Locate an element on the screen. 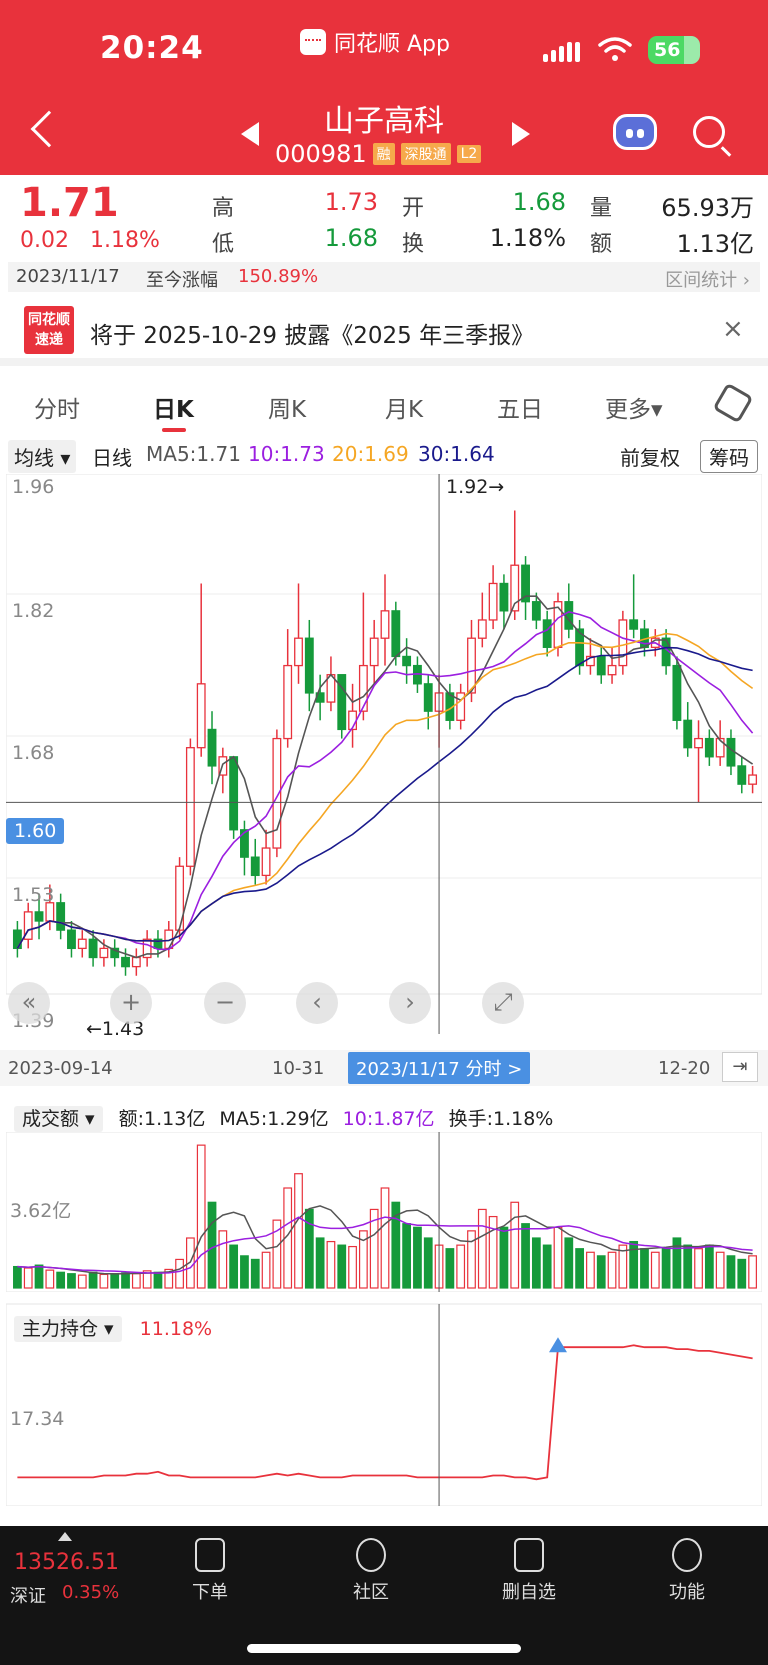 This screenshot has height=1665, width=768. home-indicator is located at coordinates (384, 1648).